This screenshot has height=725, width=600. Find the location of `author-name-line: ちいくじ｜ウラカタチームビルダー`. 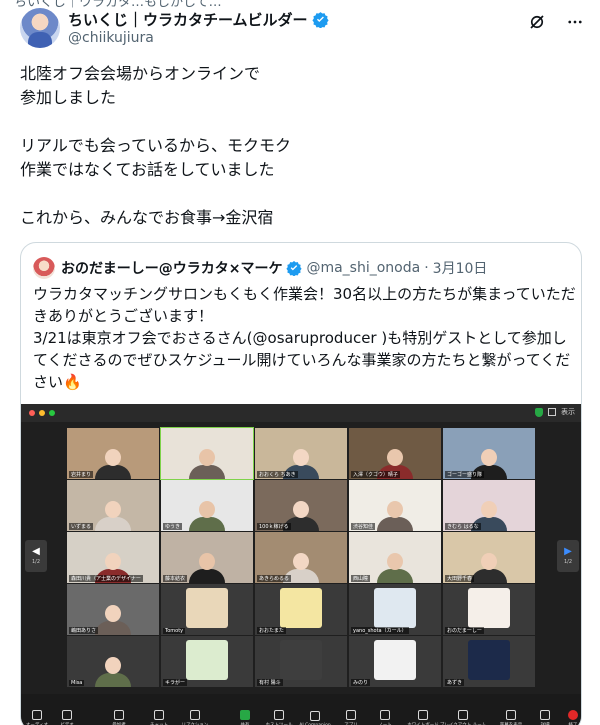

author-name-line: ちいくじ｜ウラカタチームビルダー is located at coordinates (198, 19).